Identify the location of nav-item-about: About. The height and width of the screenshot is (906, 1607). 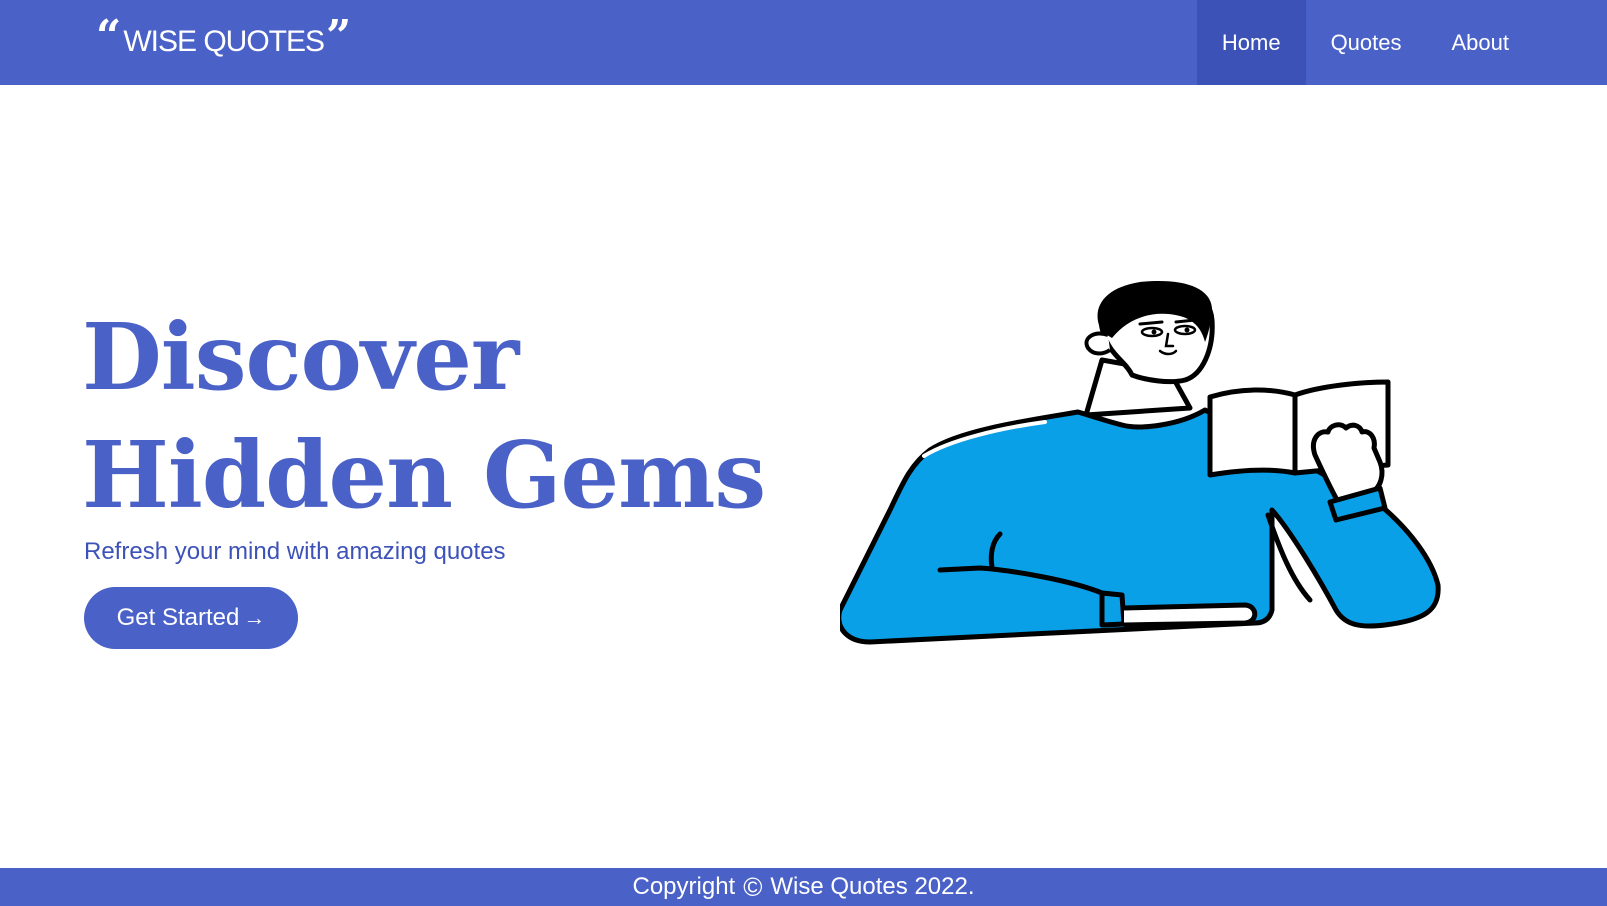
(1481, 42).